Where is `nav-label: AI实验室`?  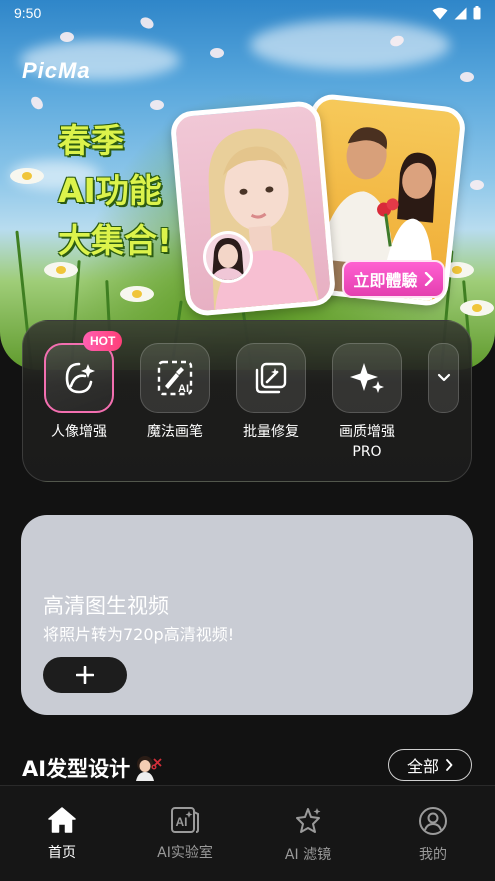
nav-label: AI实验室 is located at coordinates (185, 853).